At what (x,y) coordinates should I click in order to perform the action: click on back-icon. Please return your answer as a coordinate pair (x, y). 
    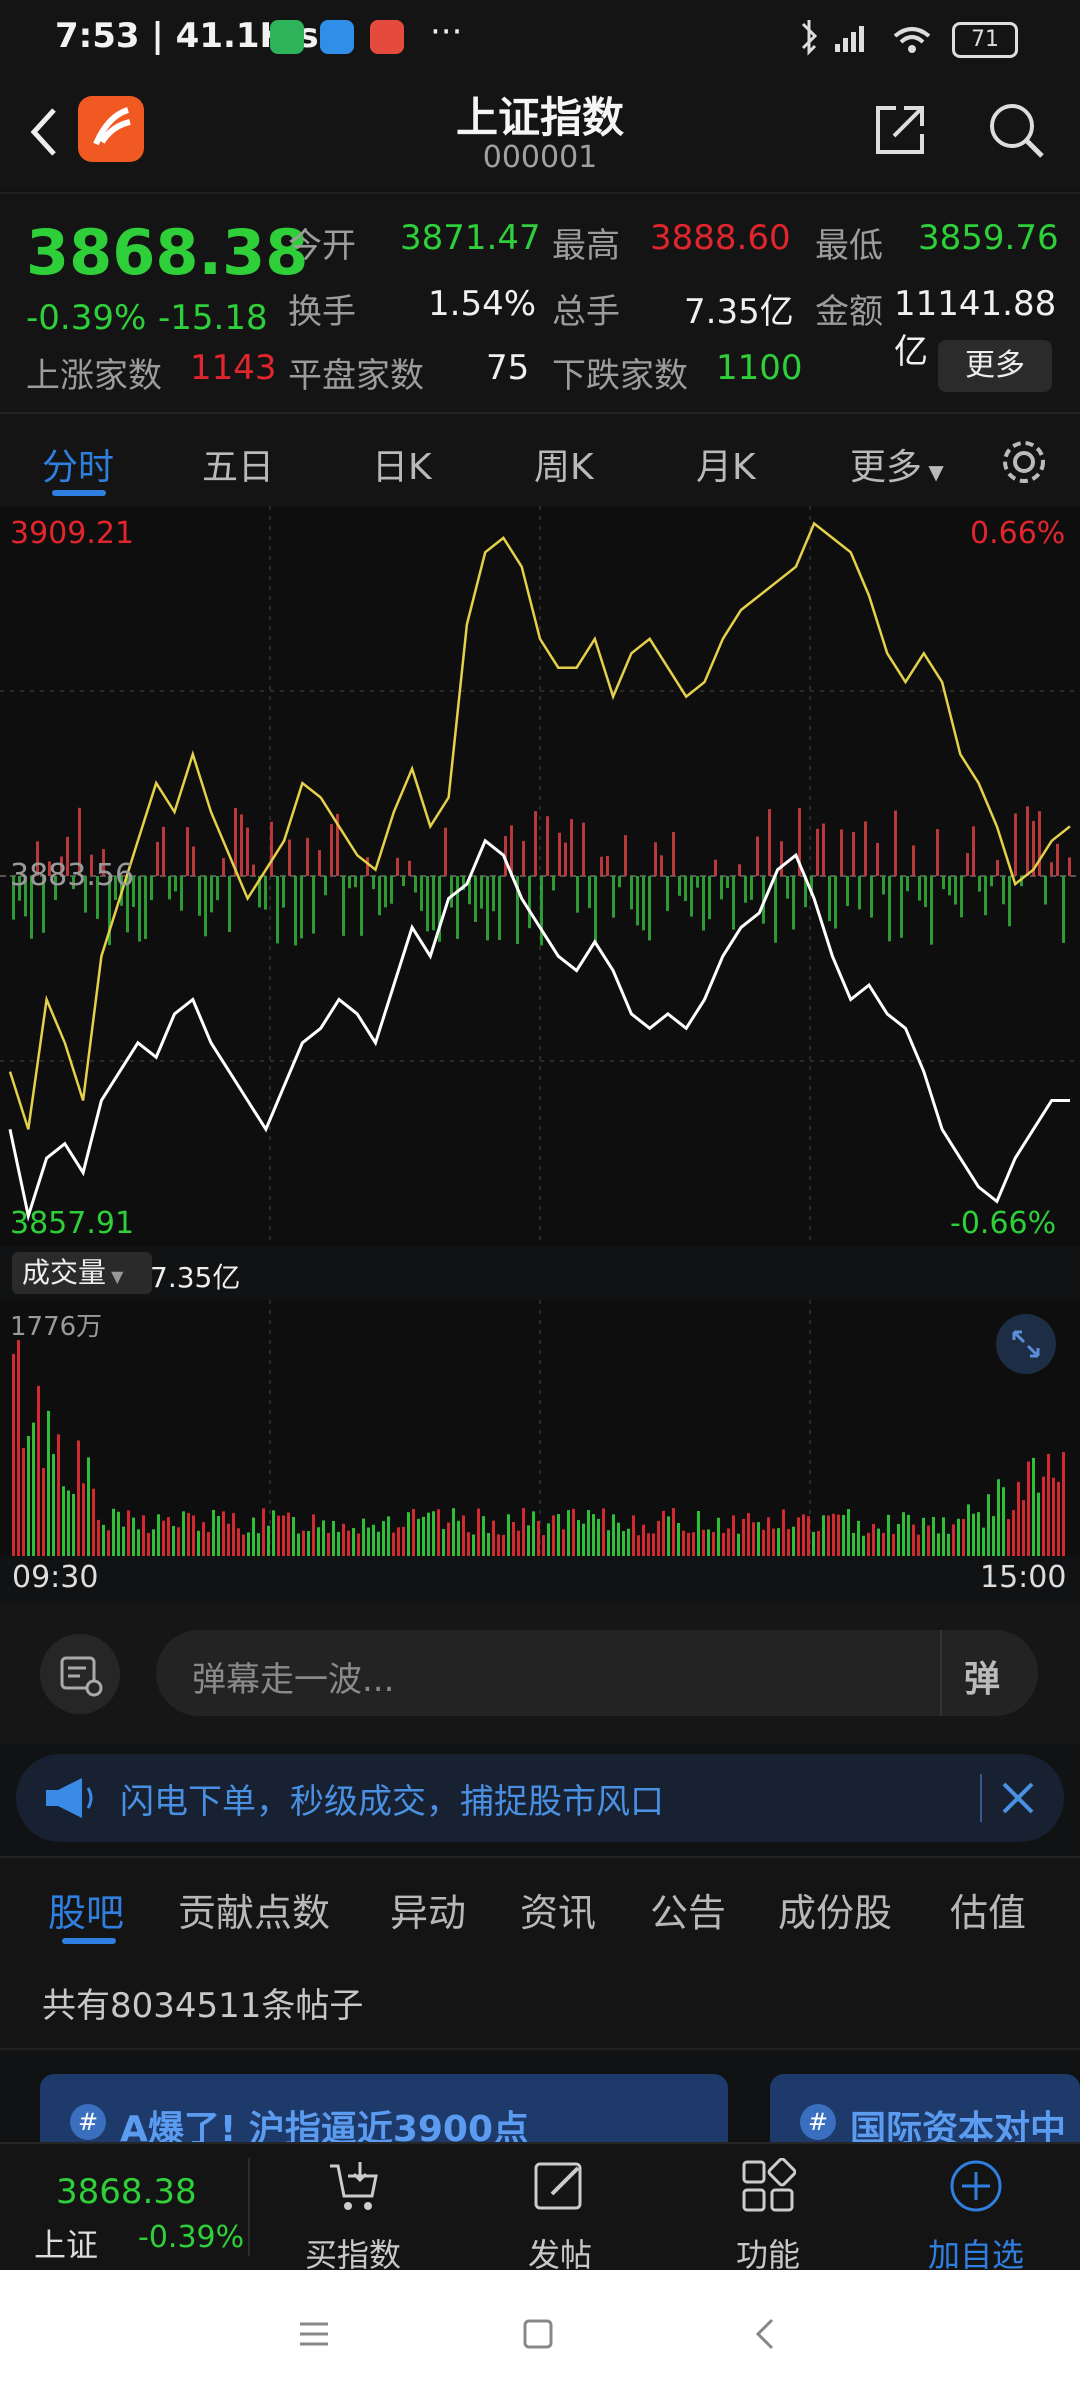
    Looking at the image, I should click on (766, 2334).